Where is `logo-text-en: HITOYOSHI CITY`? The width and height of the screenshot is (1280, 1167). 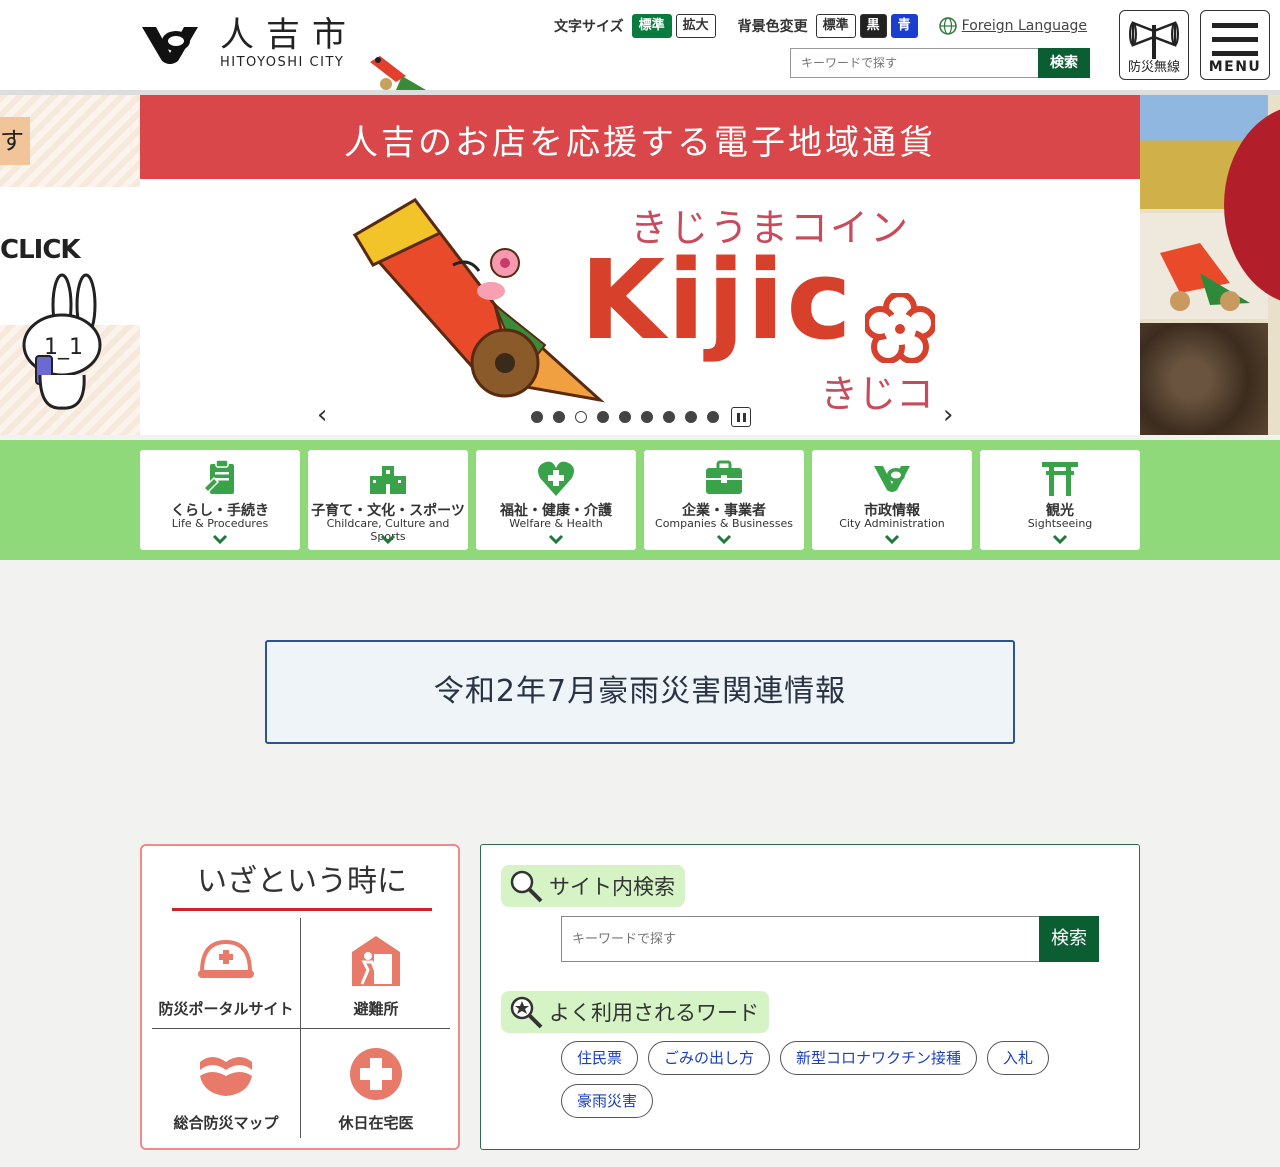 logo-text-en: HITOYOSHI CITY is located at coordinates (282, 62).